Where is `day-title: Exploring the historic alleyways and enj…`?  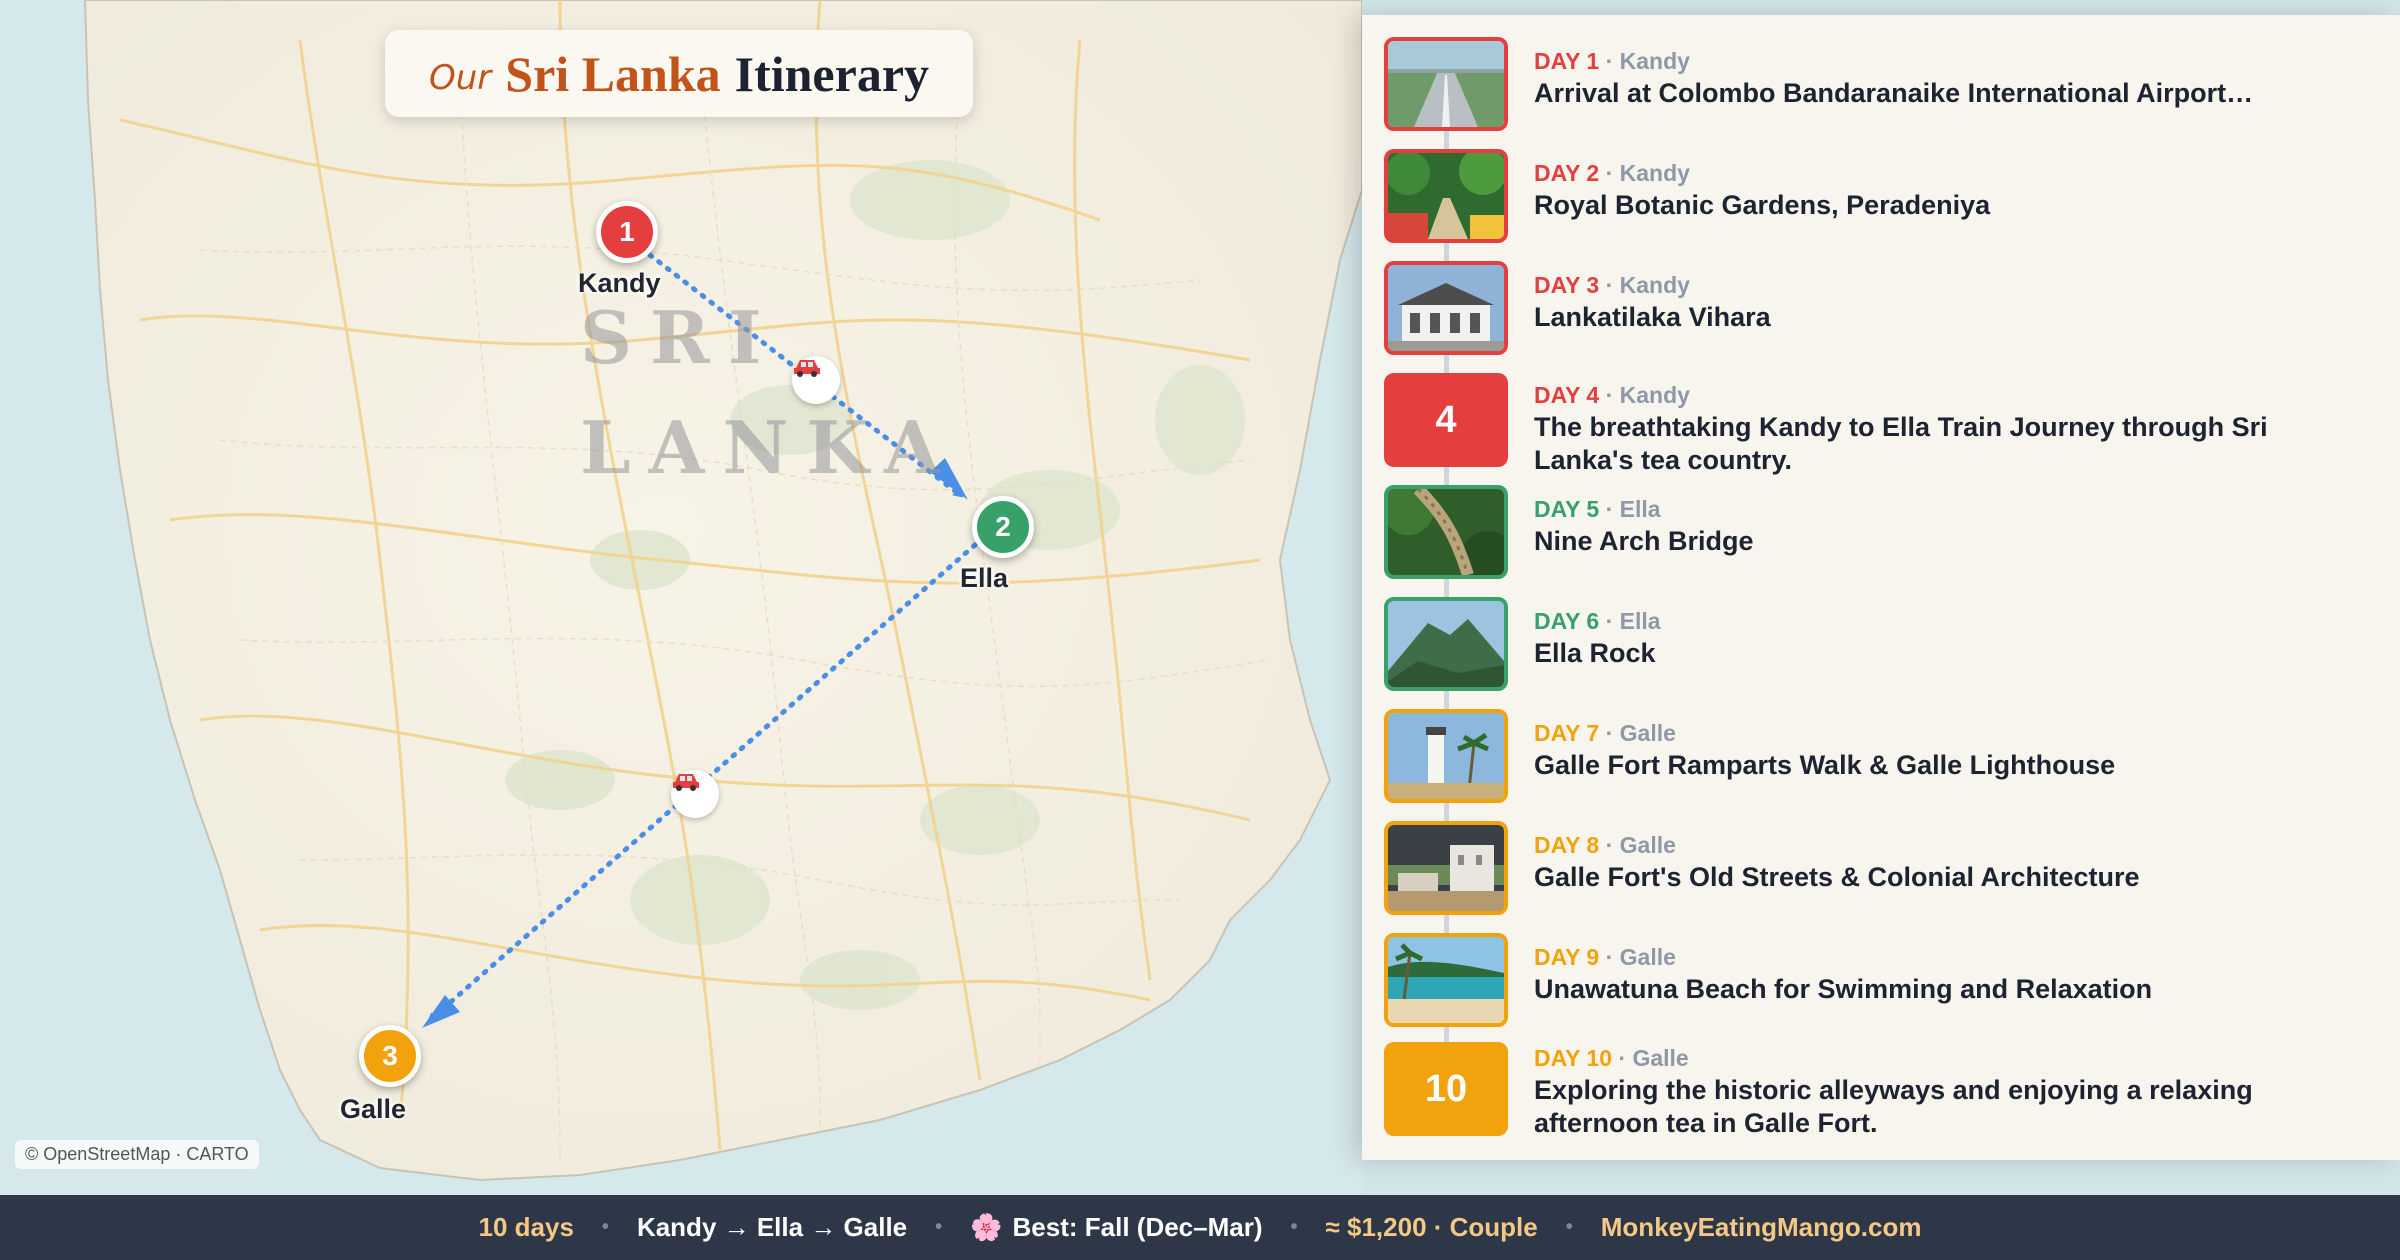
day-title: Exploring the historic alleyways and enj… is located at coordinates (1893, 1106).